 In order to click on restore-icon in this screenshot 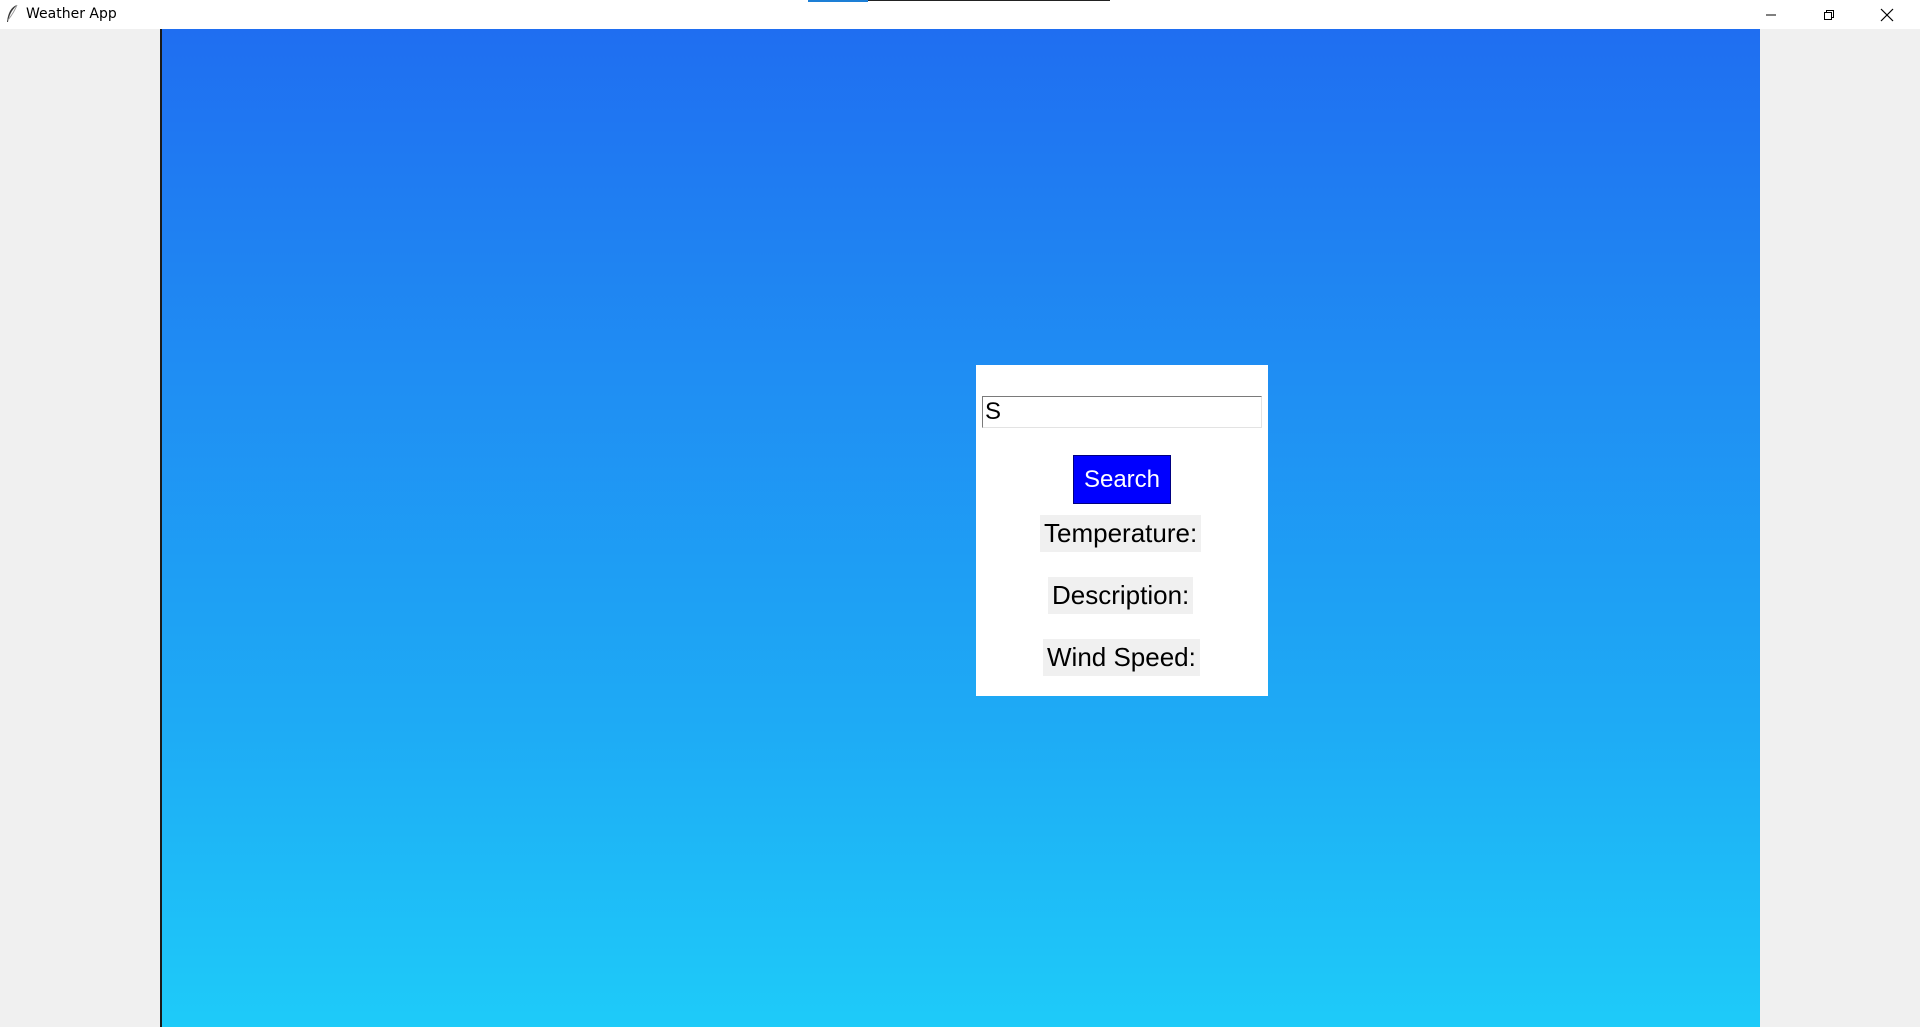, I will do `click(1829, 15)`.